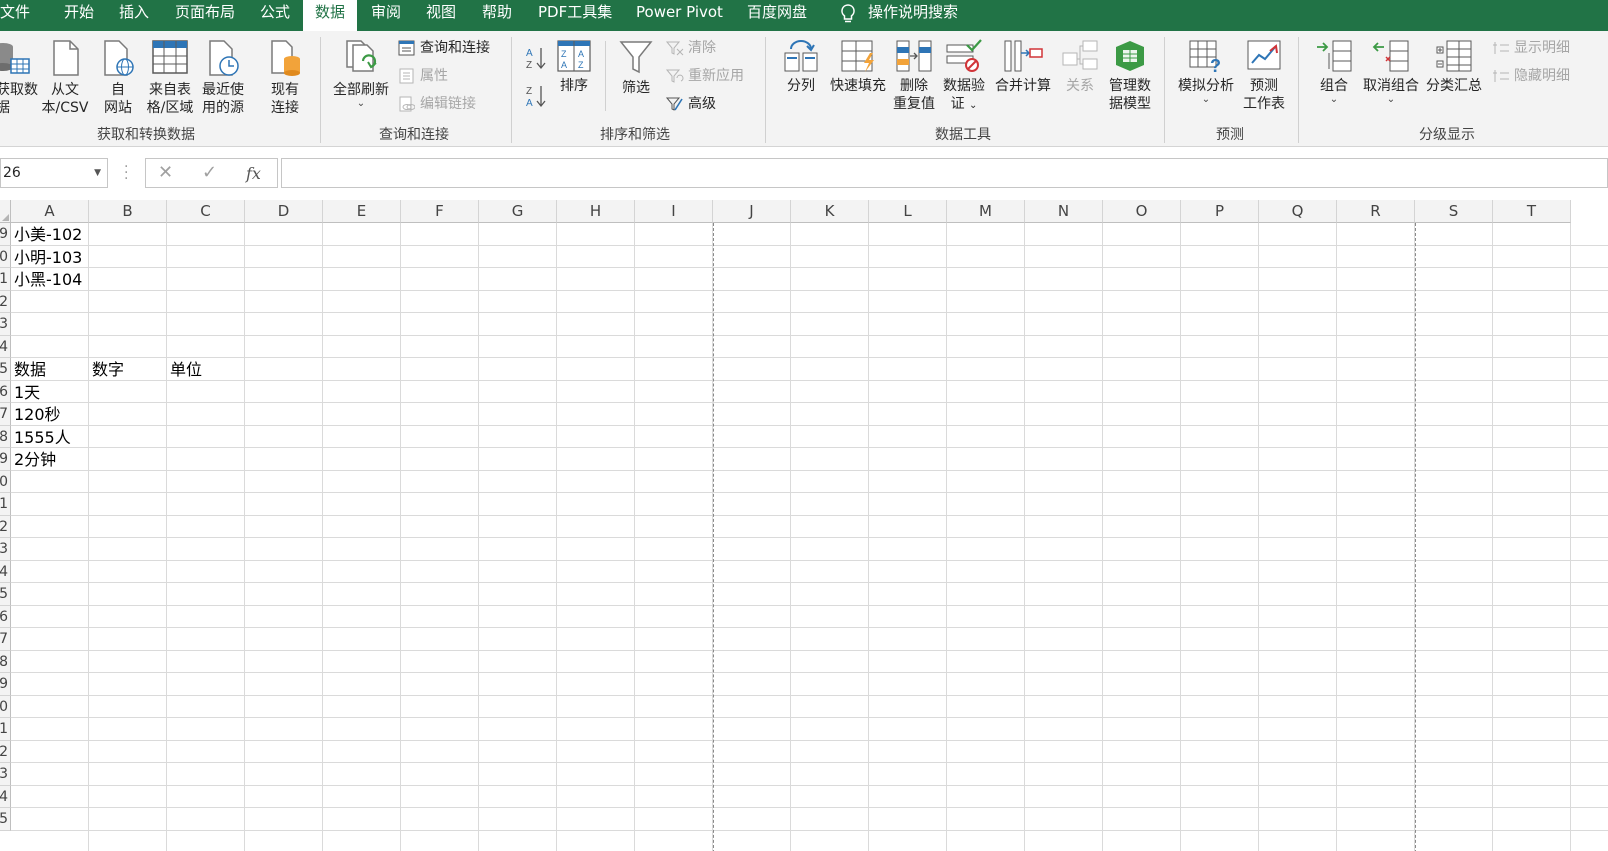  I want to click on cell-a17: 120秒, so click(36, 414).